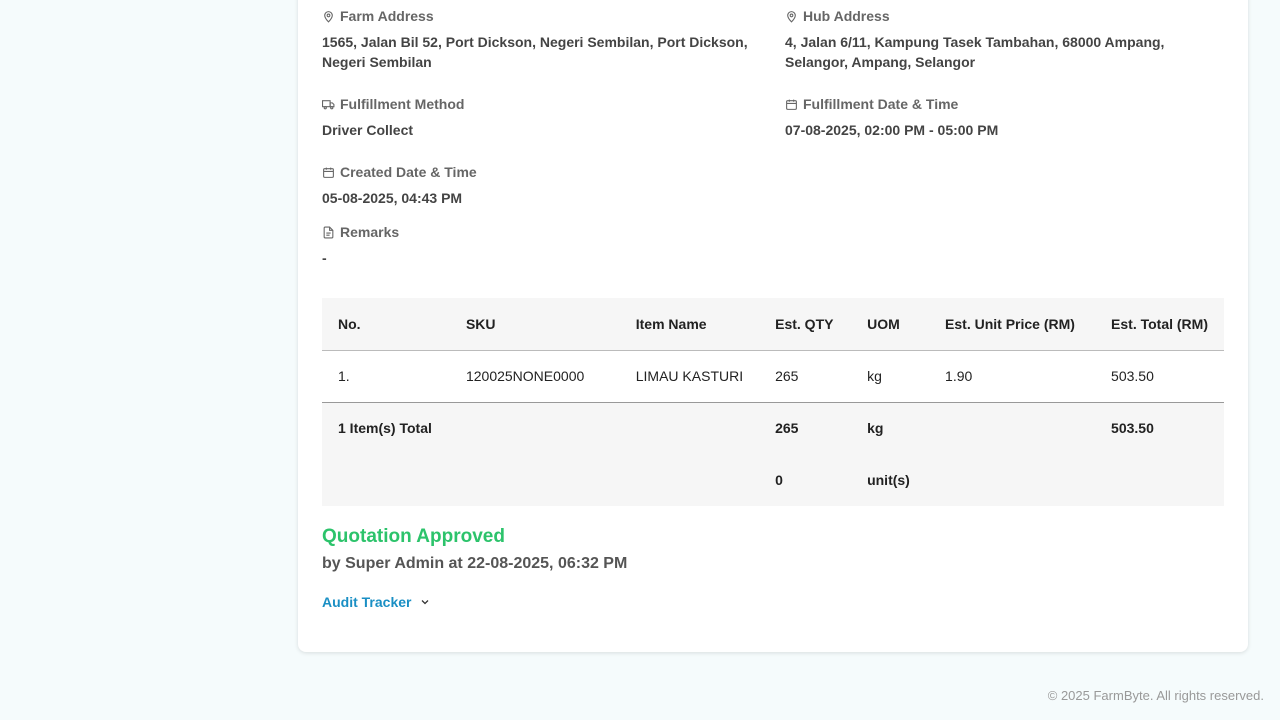 Image resolution: width=1280 pixels, height=720 pixels. I want to click on totals-row-units: 0 unit(s), so click(773, 480).